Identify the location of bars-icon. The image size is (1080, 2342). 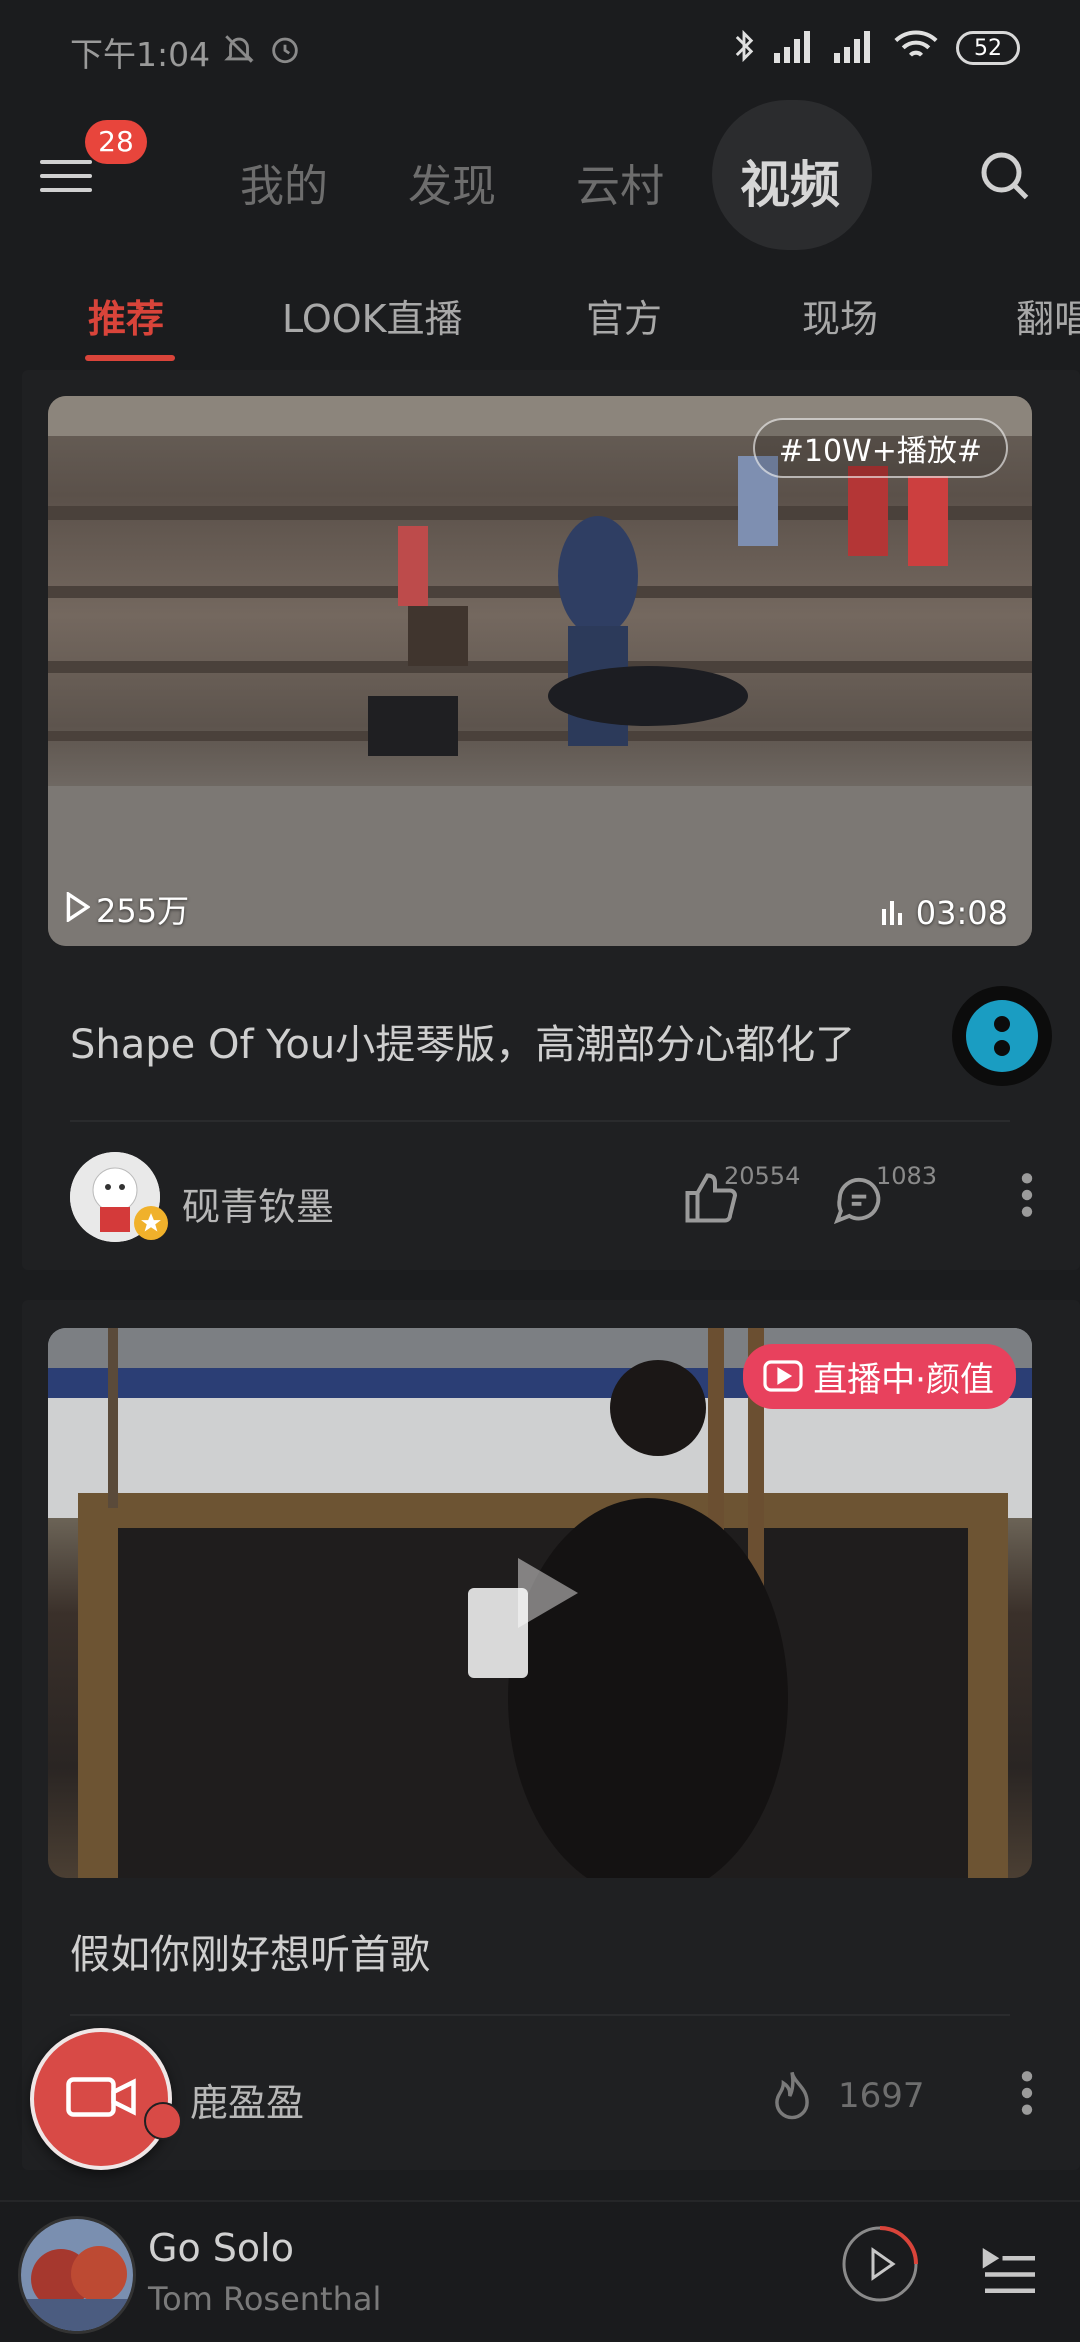
(893, 913).